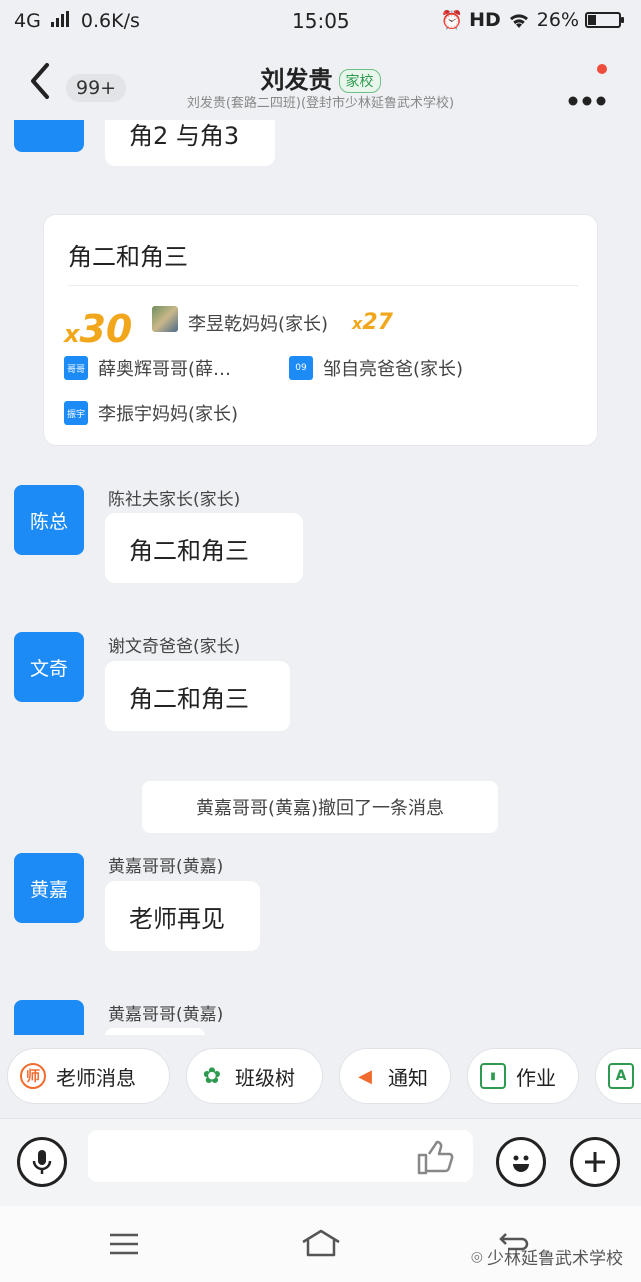  I want to click on notification-dot, so click(602, 69).